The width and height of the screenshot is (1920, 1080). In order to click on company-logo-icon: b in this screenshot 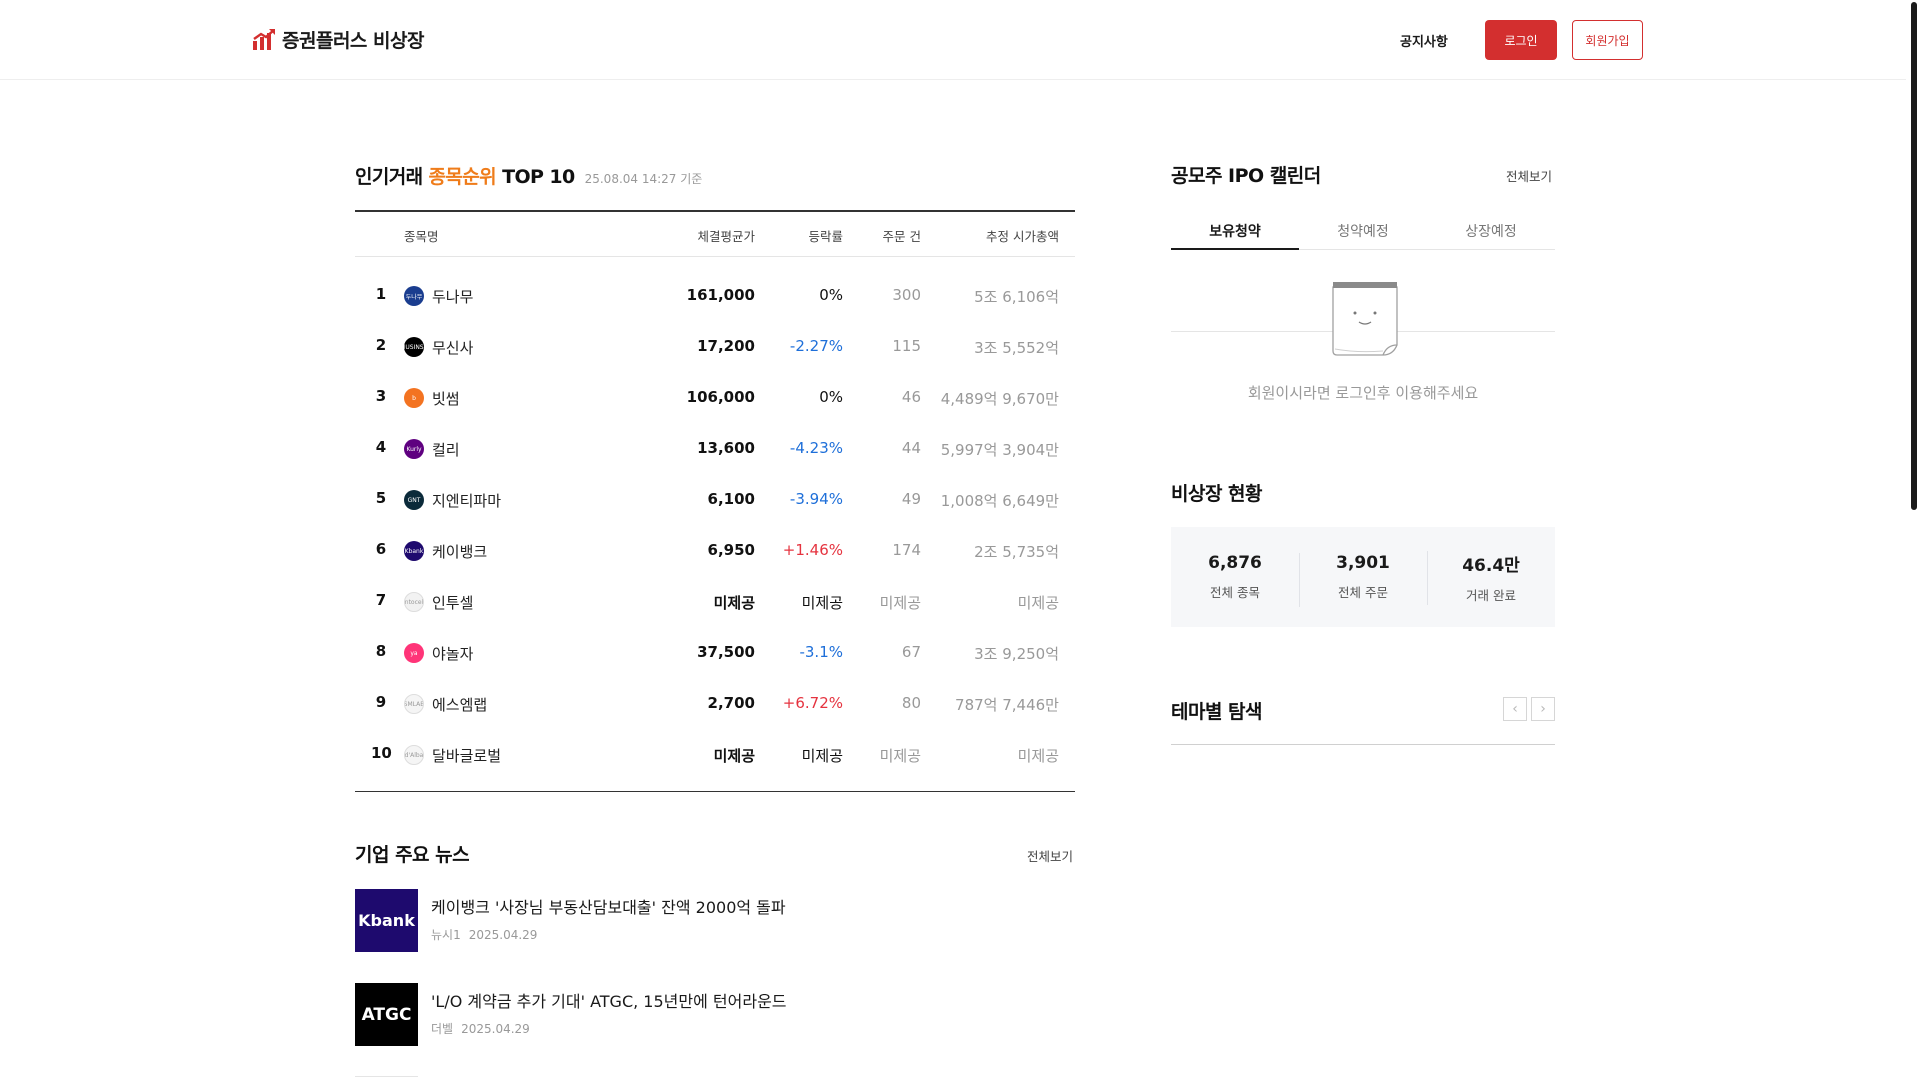, I will do `click(414, 398)`.